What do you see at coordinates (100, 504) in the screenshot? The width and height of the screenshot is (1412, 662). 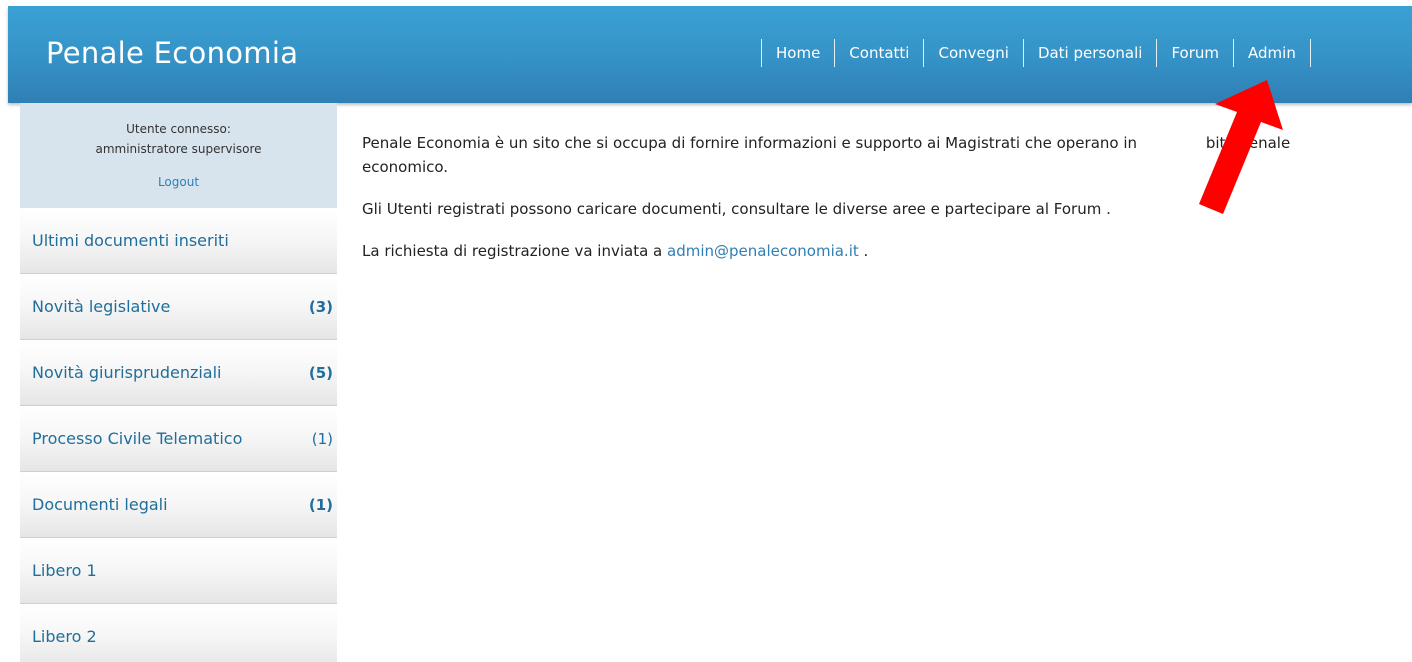 I see `sidebar-item-label: Documenti legali` at bounding box center [100, 504].